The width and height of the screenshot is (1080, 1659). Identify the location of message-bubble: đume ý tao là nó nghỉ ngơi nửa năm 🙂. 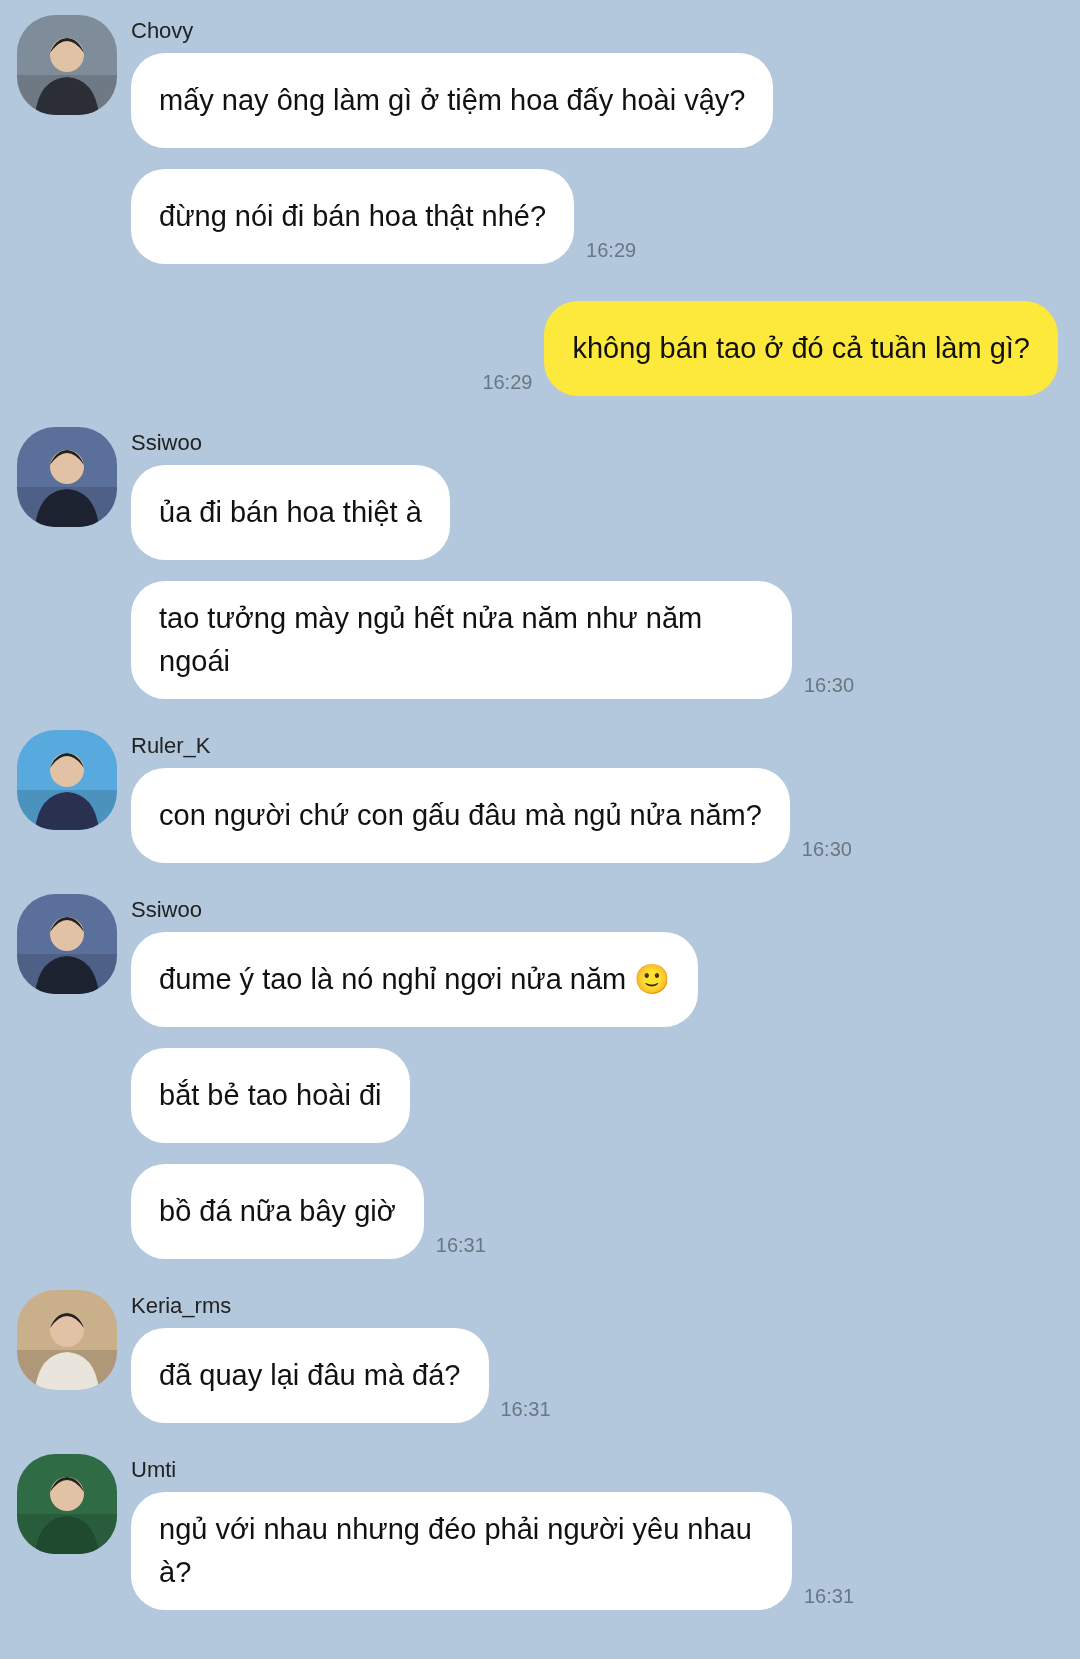
(415, 979).